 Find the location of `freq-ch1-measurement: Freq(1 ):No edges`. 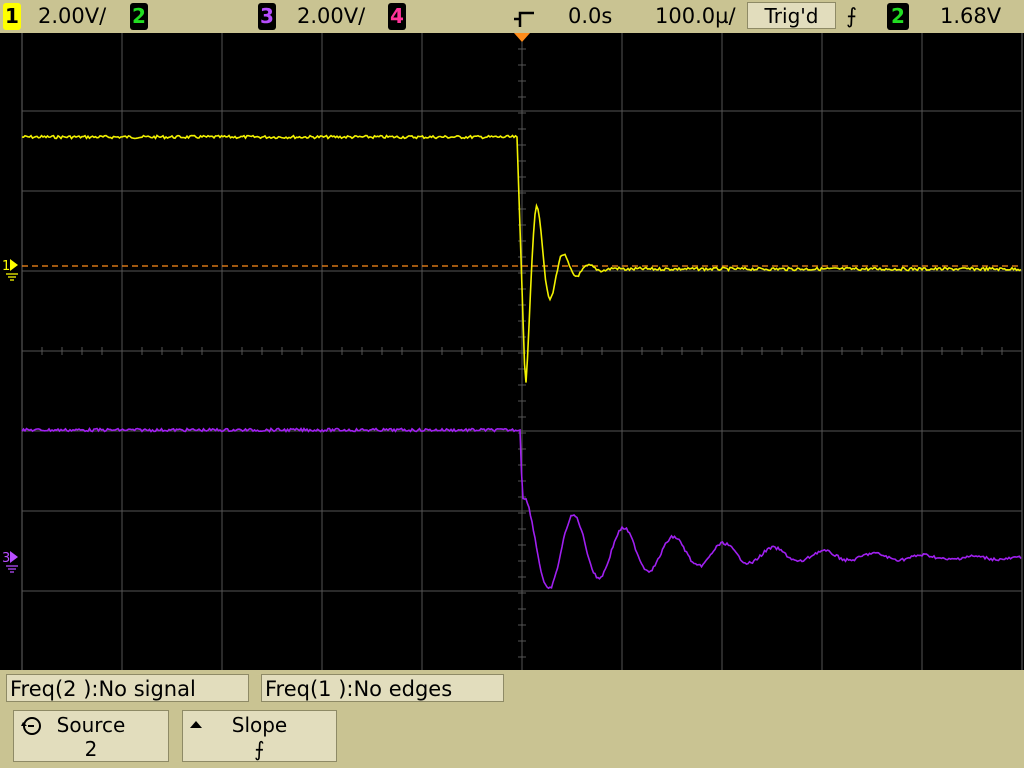

freq-ch1-measurement: Freq(1 ):No edges is located at coordinates (382, 688).